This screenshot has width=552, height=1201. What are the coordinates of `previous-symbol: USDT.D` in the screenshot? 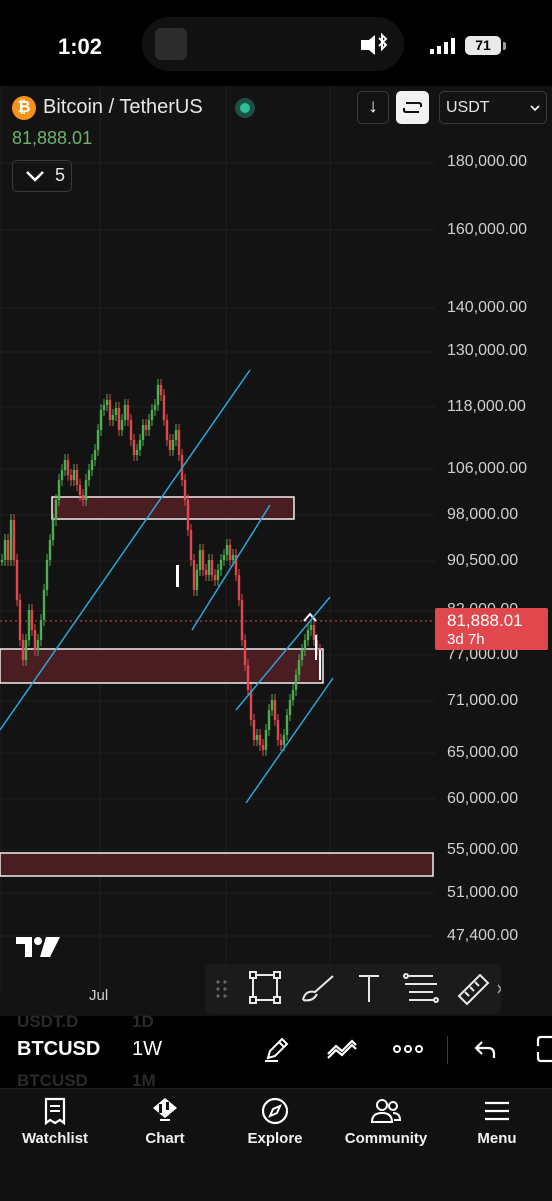 It's located at (47, 1022).